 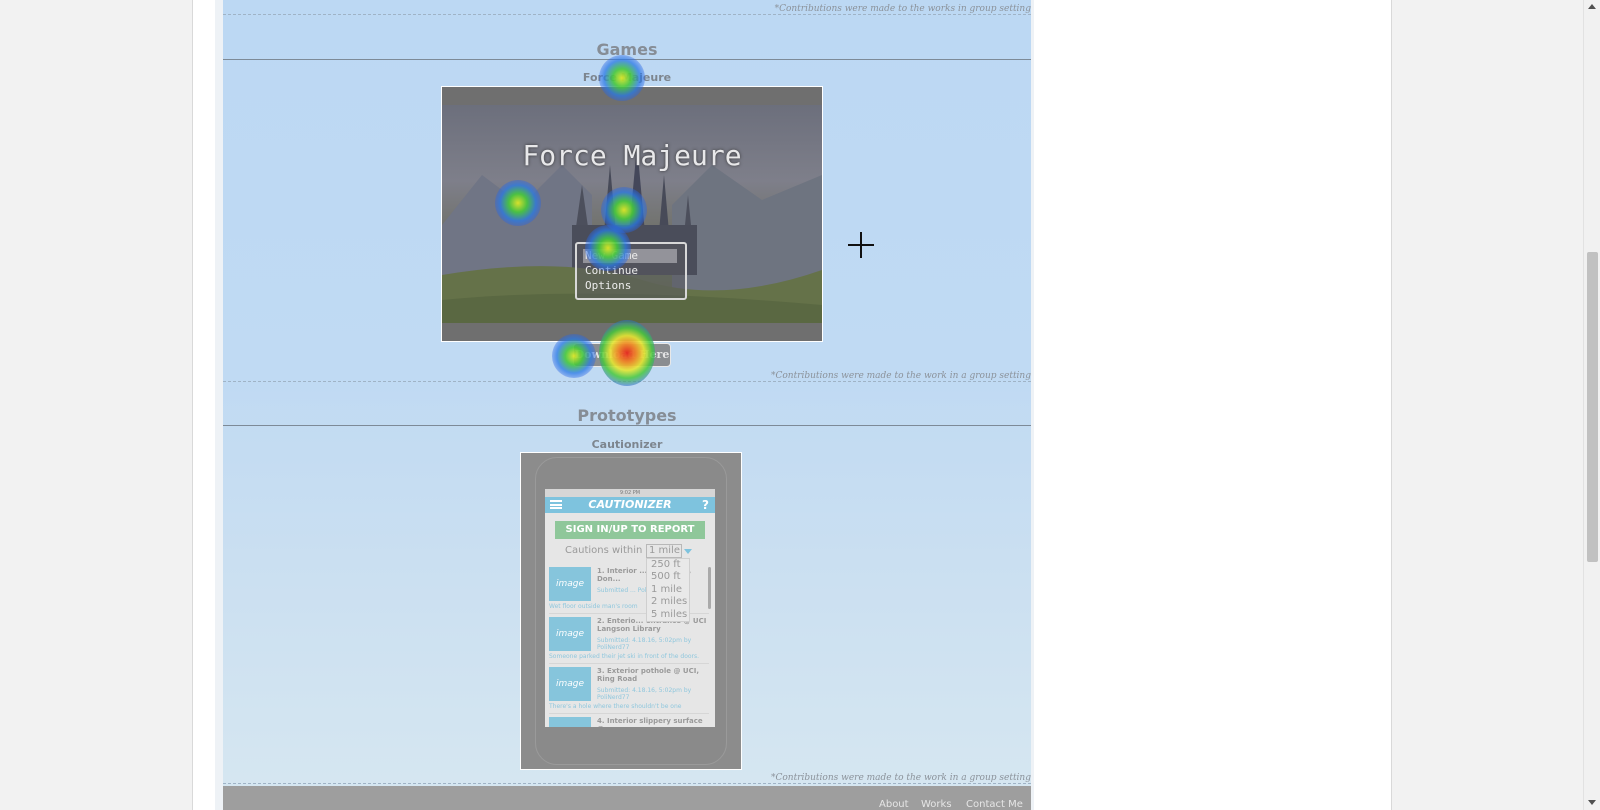 I want to click on cautions-within-label: Cautions within, so click(x=604, y=550).